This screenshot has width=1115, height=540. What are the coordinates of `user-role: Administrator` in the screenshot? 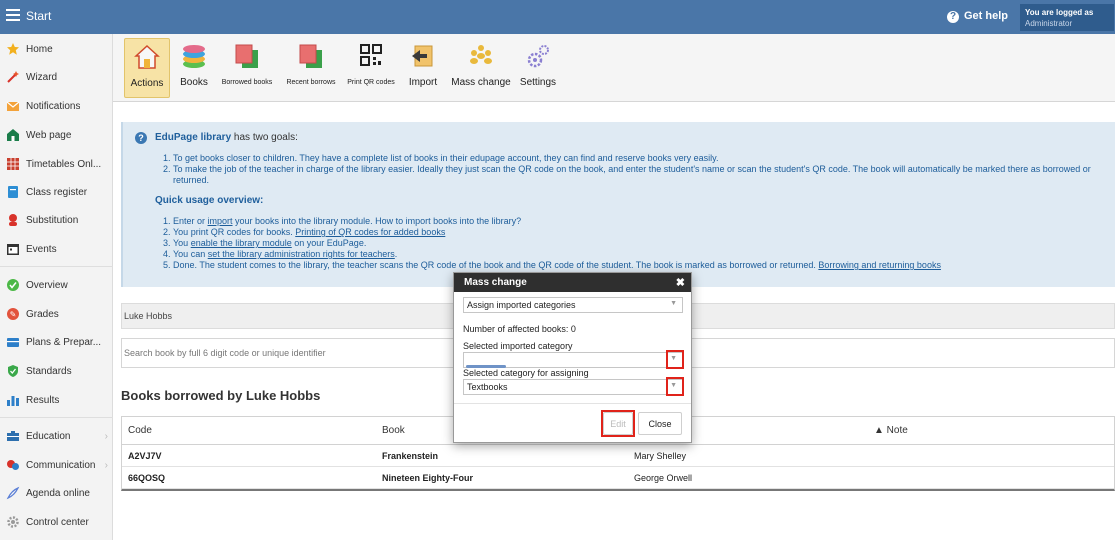 It's located at (1049, 23).